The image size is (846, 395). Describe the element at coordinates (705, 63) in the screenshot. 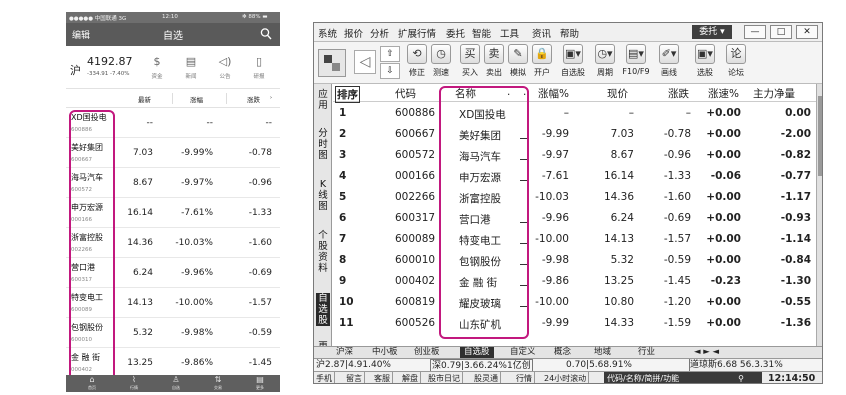

I see `stock-picker-button: ▣▾ 选股` at that location.